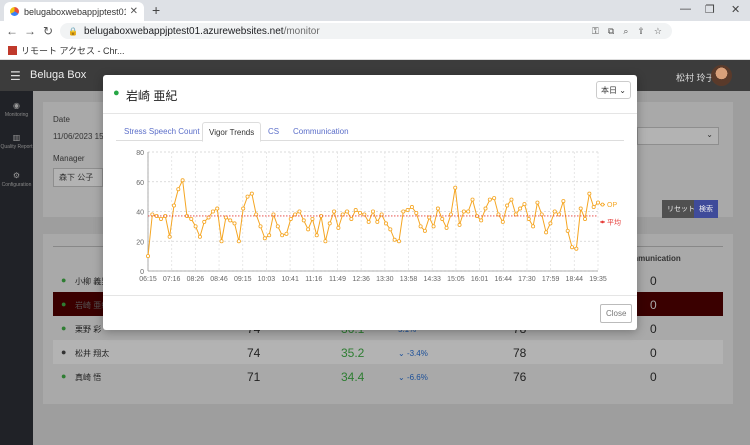 This screenshot has width=750, height=445. I want to click on sidebar-item-quality-report: ▥ Quality Report, so click(16, 141).